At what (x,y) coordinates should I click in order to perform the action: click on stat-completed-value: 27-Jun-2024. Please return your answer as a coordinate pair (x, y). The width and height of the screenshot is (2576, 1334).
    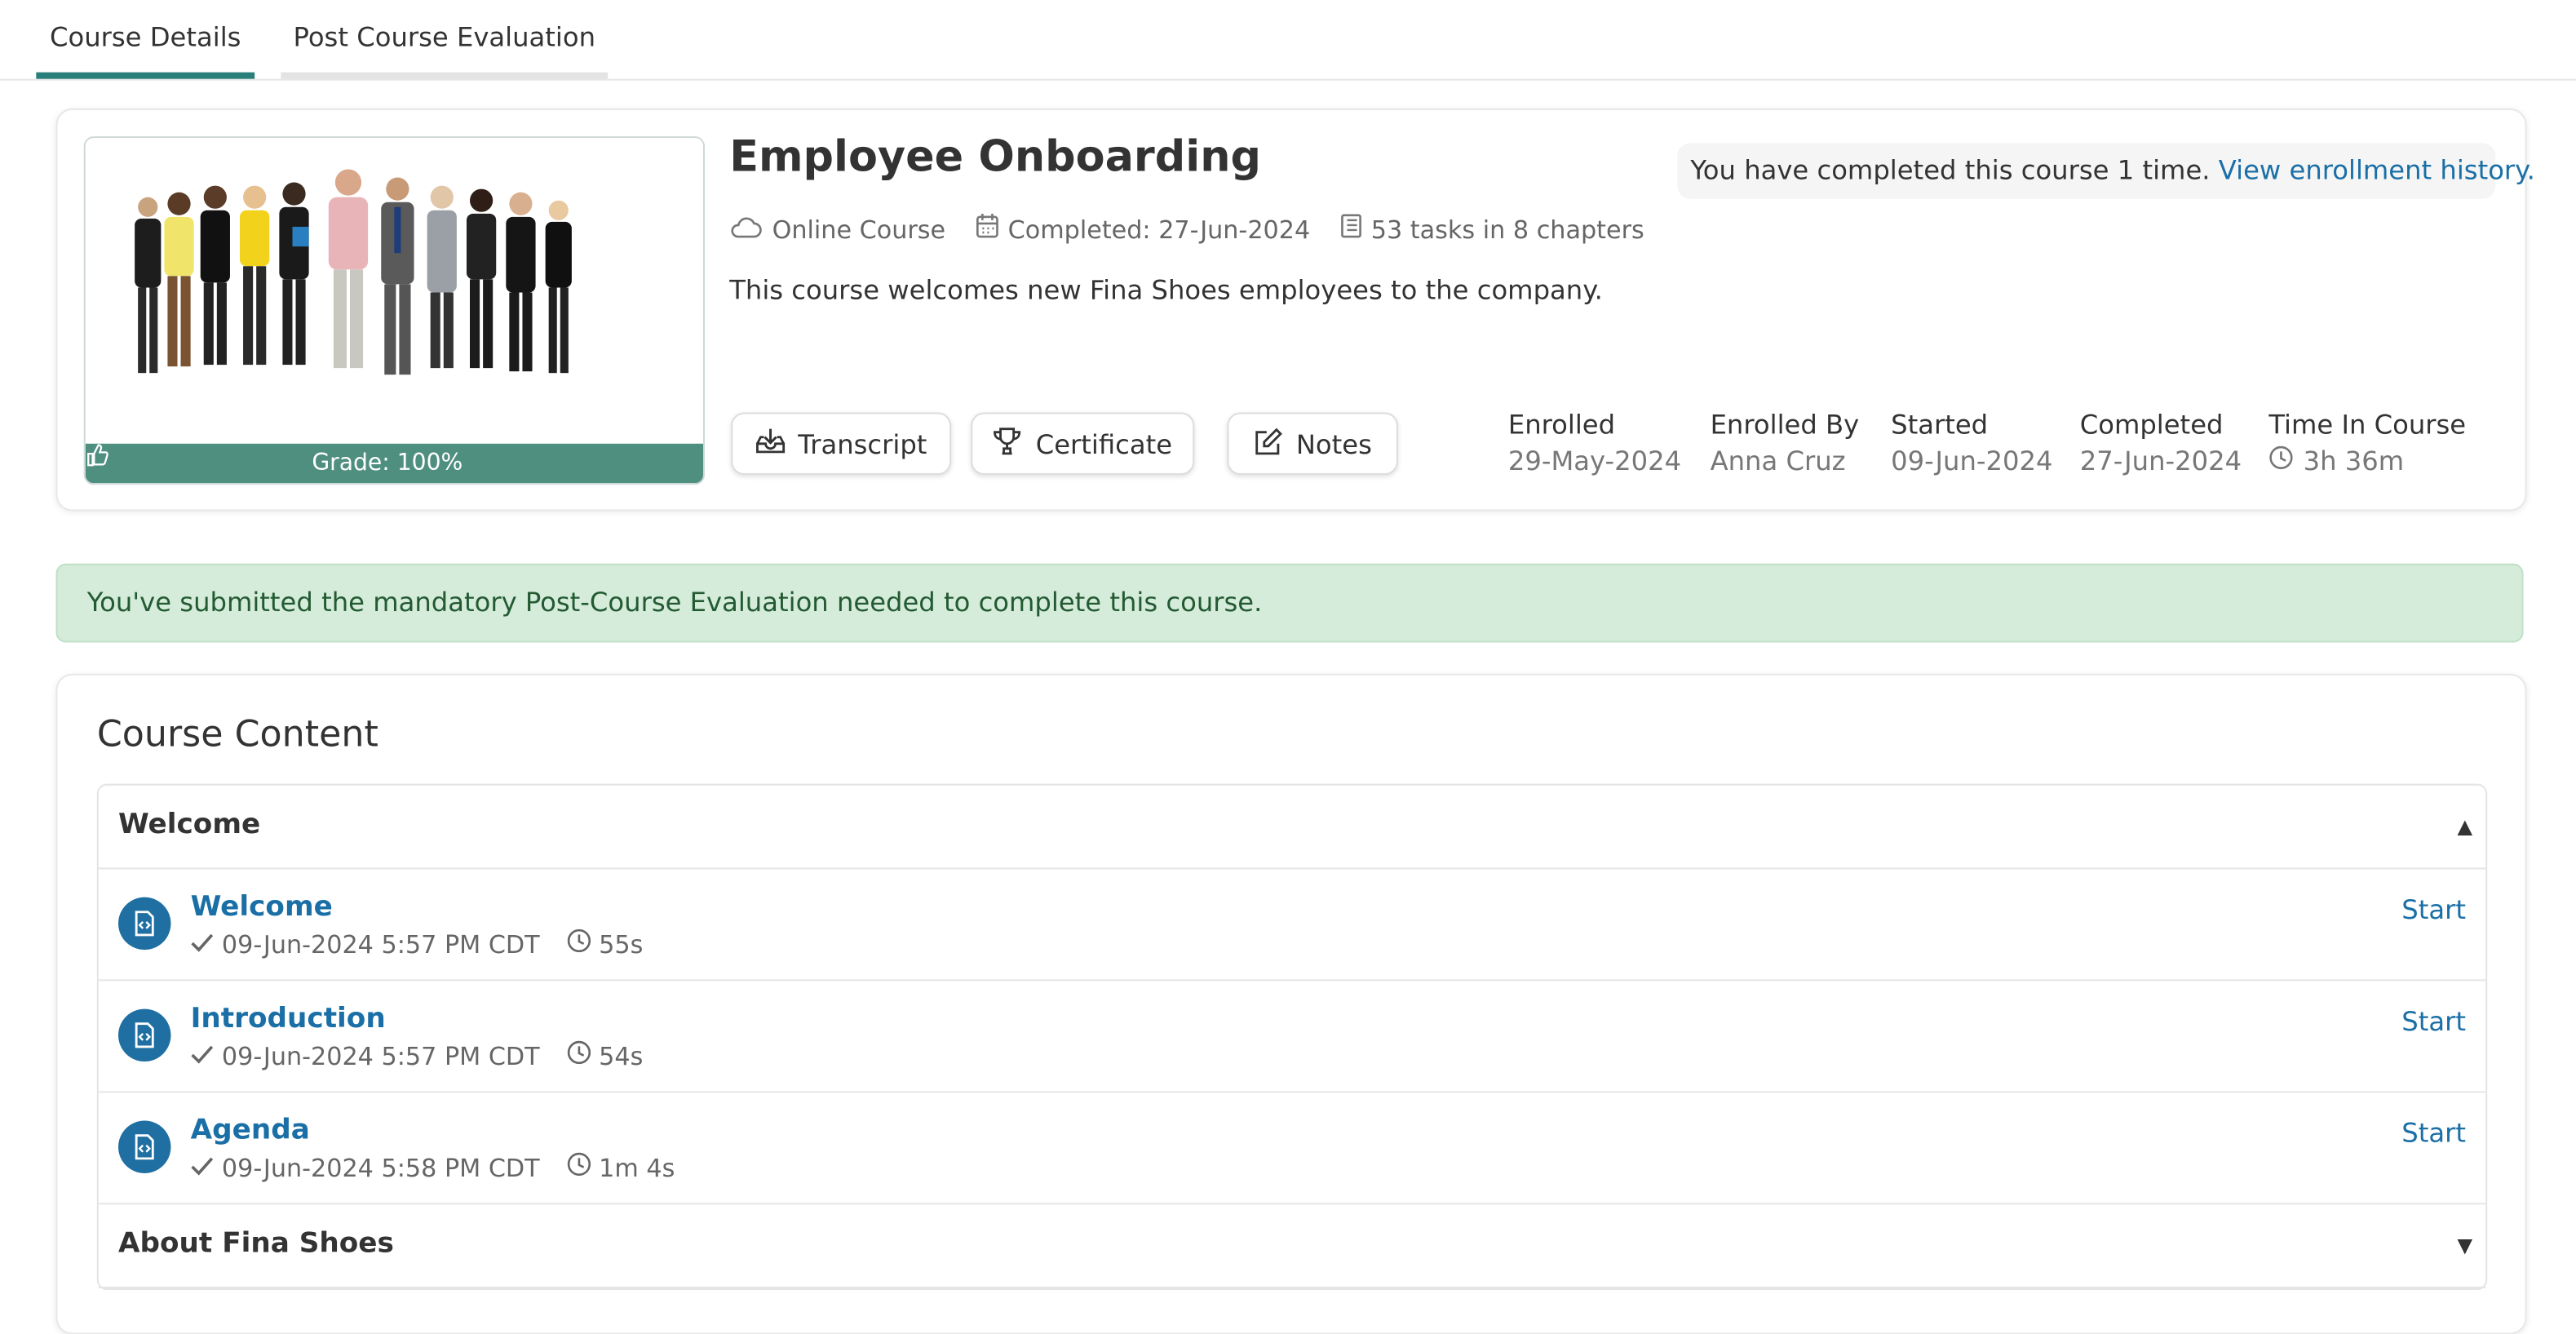
    Looking at the image, I should click on (2160, 461).